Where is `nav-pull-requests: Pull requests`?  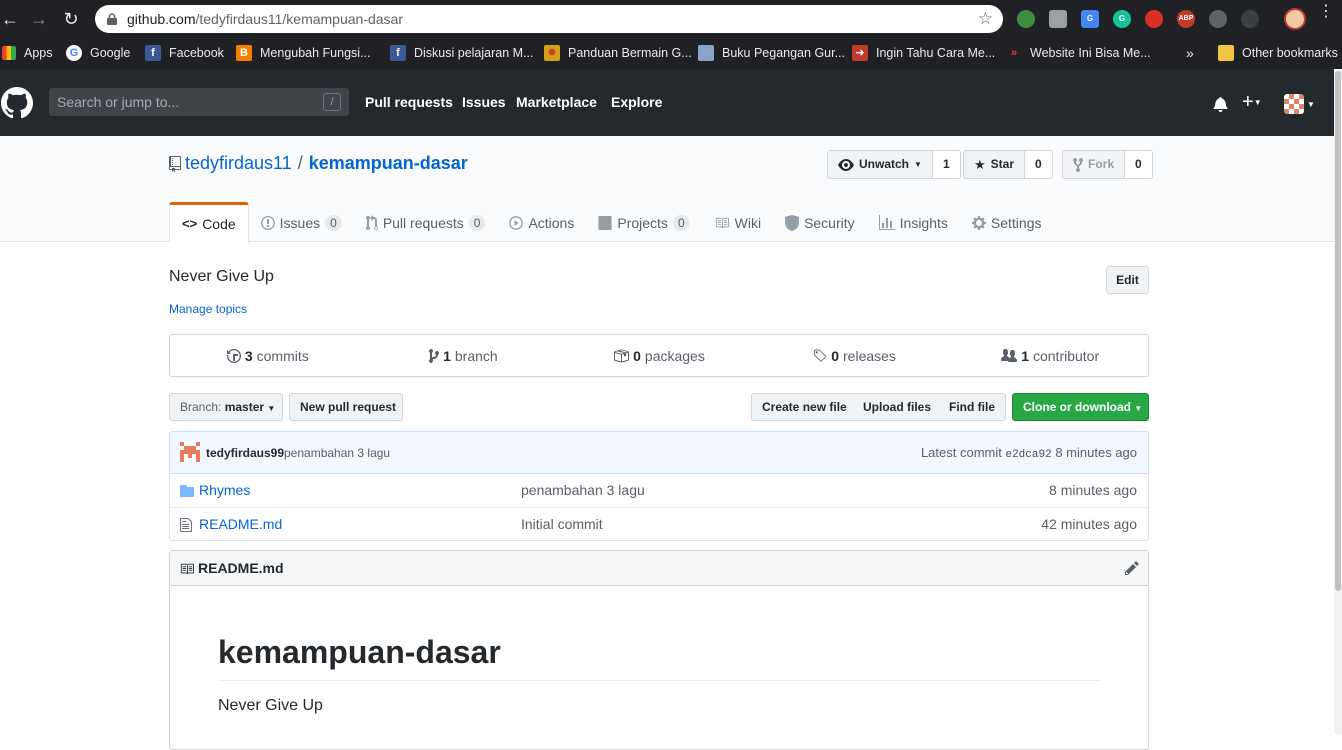 nav-pull-requests: Pull requests is located at coordinates (409, 102).